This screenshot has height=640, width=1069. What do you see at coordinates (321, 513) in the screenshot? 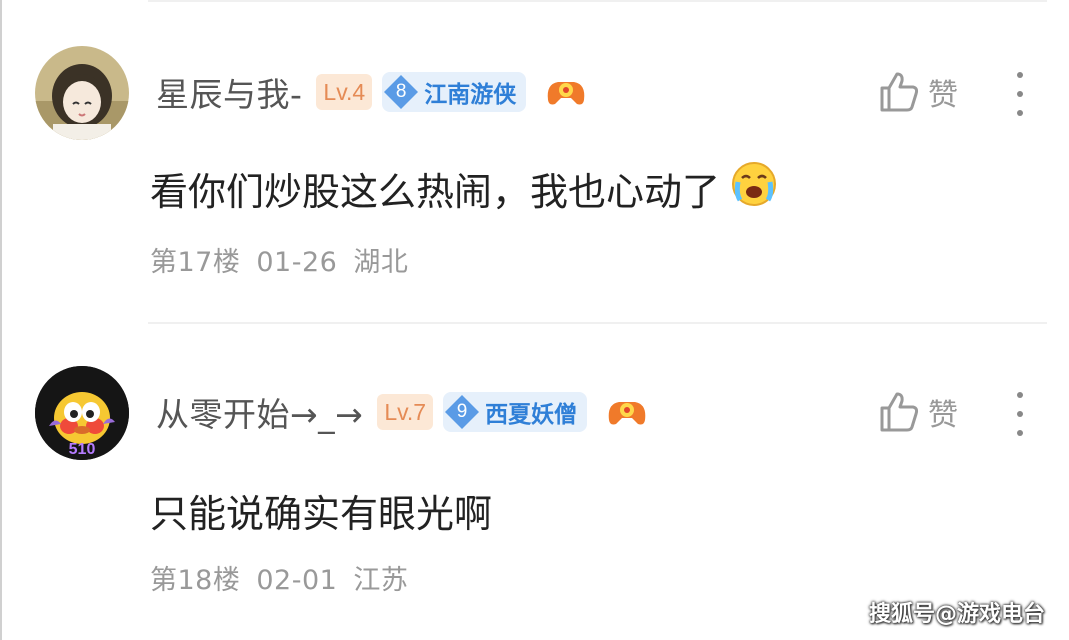
I see `comment-text-content: 只能说确实有眼光啊` at bounding box center [321, 513].